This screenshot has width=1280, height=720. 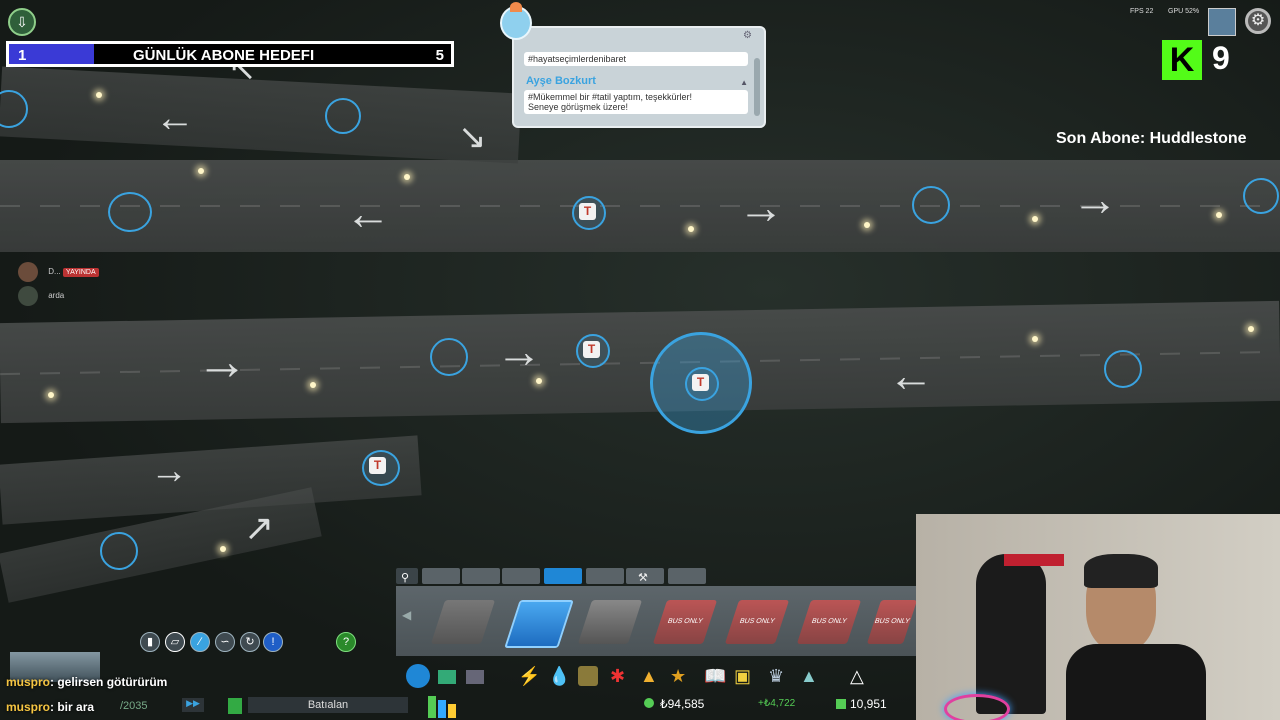 I want to click on goal-title: GÜNLÜK ABONE HEDEFI, so click(x=224, y=55).